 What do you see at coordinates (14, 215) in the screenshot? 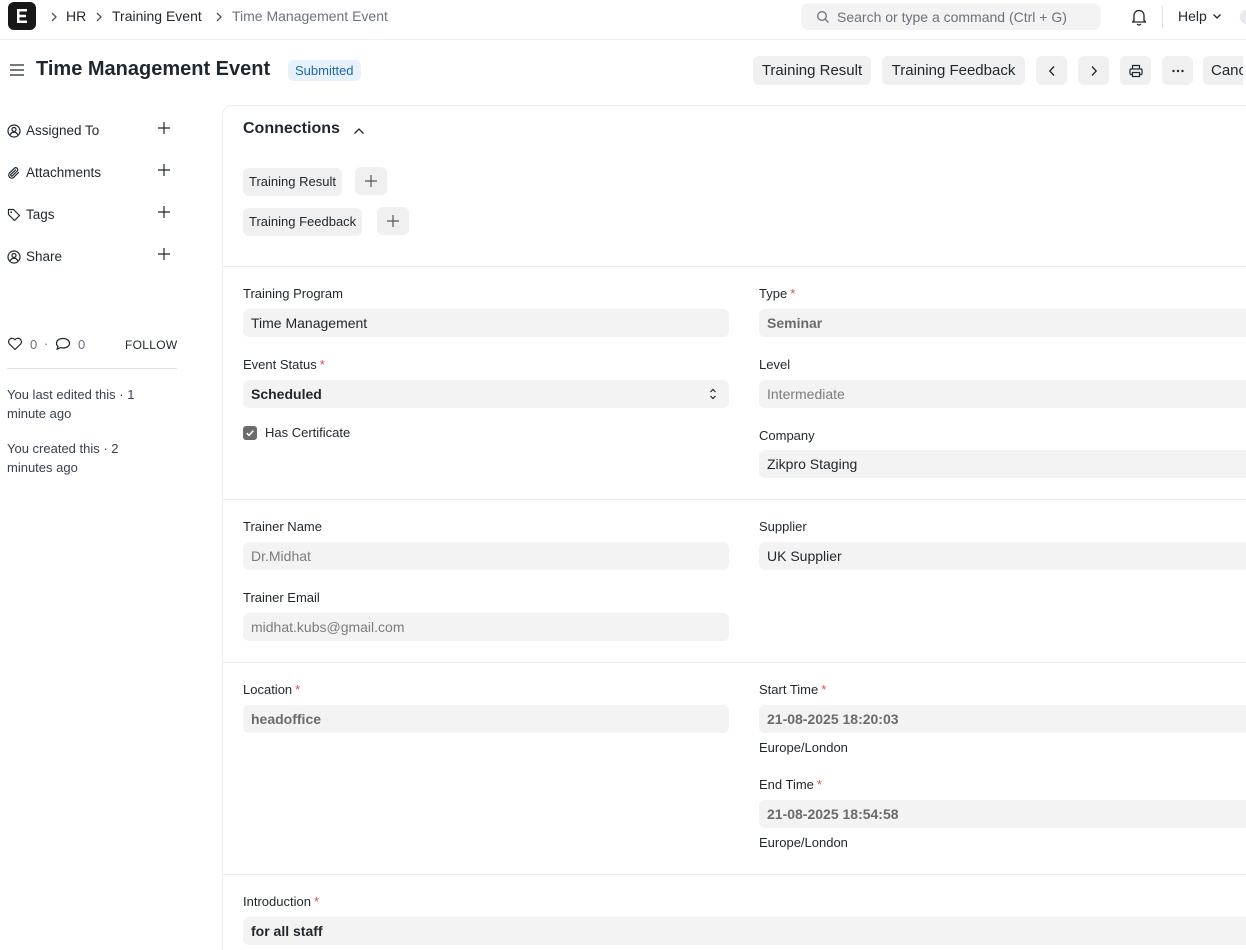
I see `tag-icon` at bounding box center [14, 215].